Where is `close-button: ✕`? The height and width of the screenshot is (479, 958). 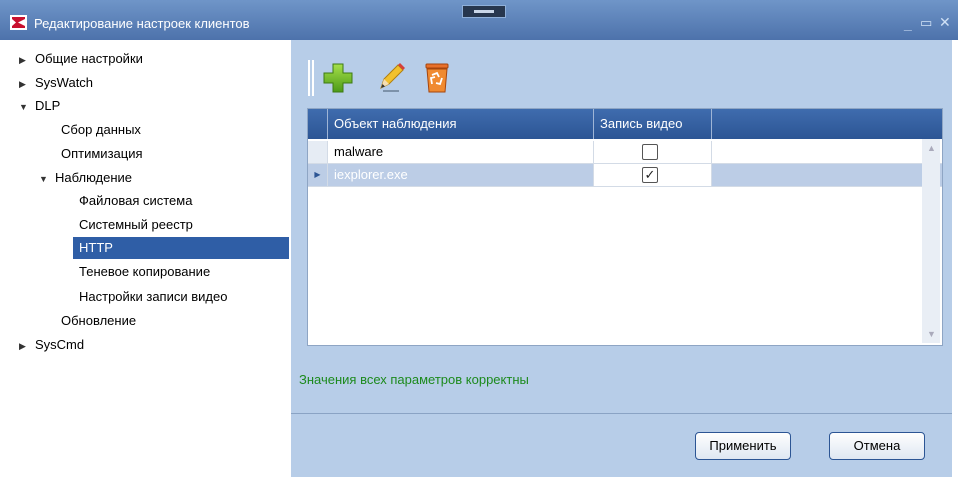 close-button: ✕ is located at coordinates (945, 22).